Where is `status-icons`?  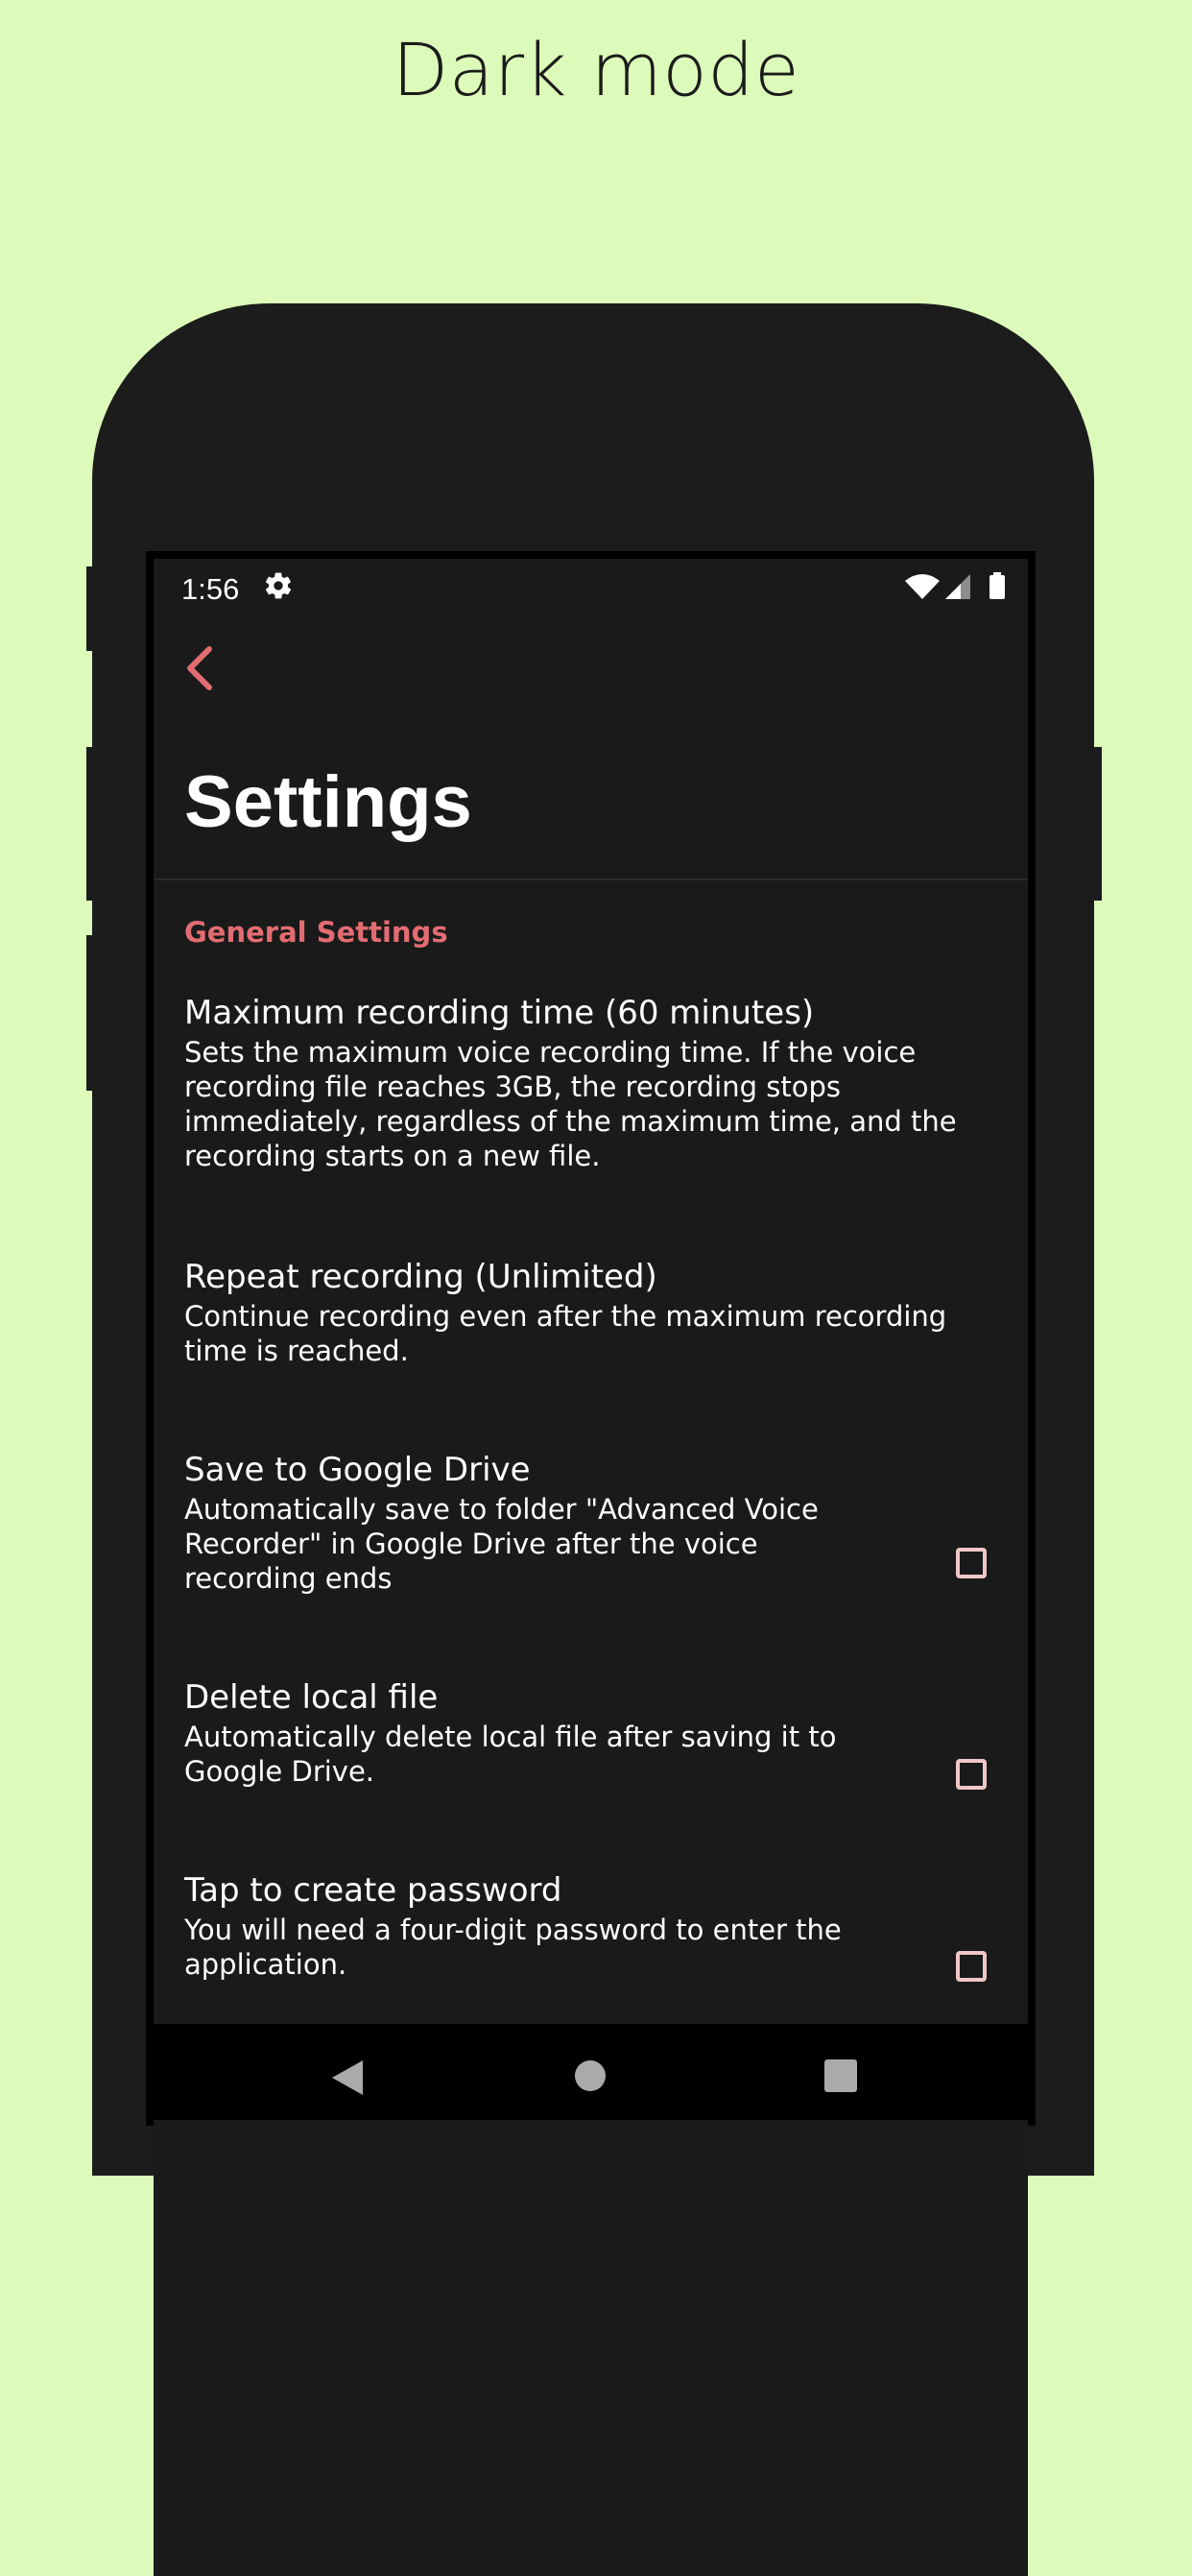
status-icons is located at coordinates (955, 585).